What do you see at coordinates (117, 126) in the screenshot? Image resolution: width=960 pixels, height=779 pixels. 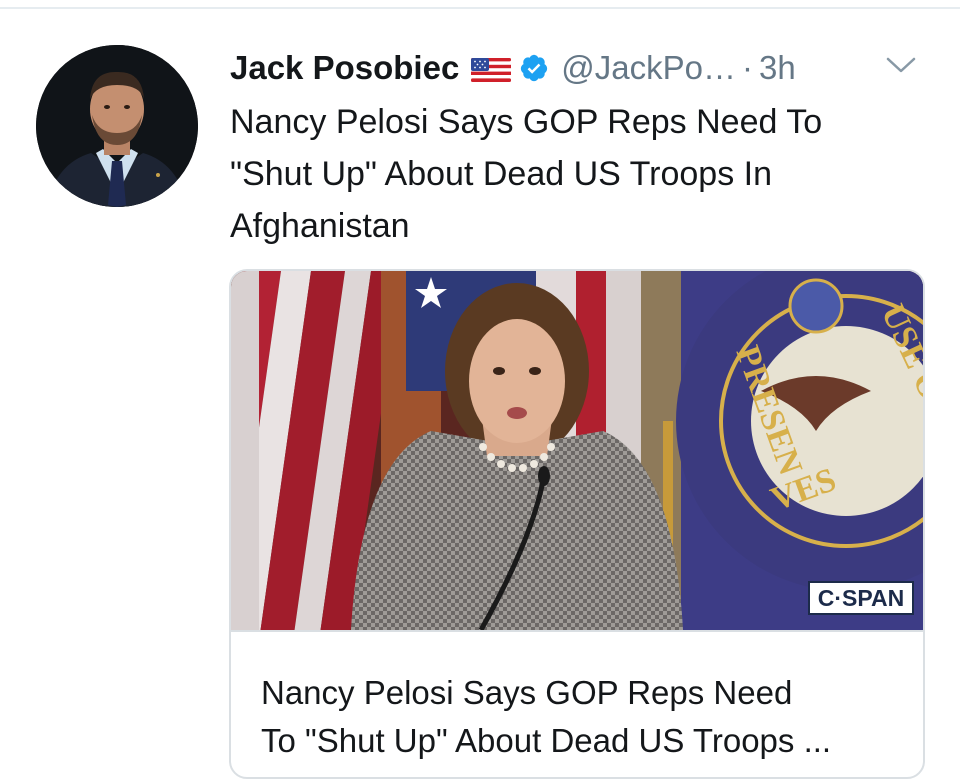 I see `author-avatar` at bounding box center [117, 126].